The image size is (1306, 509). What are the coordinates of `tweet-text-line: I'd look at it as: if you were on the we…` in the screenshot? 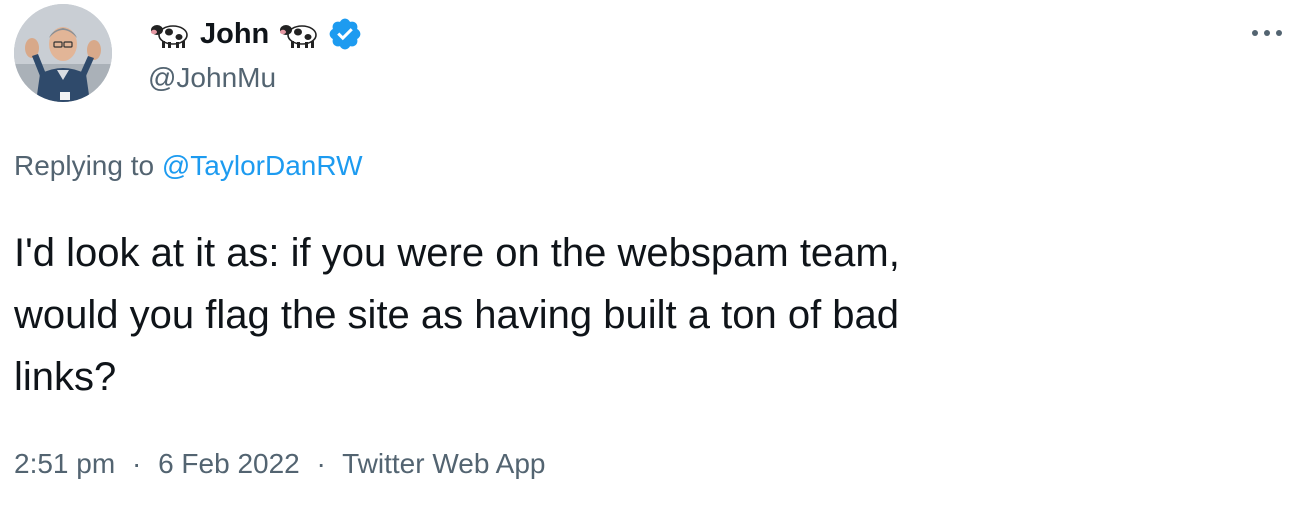 It's located at (457, 253).